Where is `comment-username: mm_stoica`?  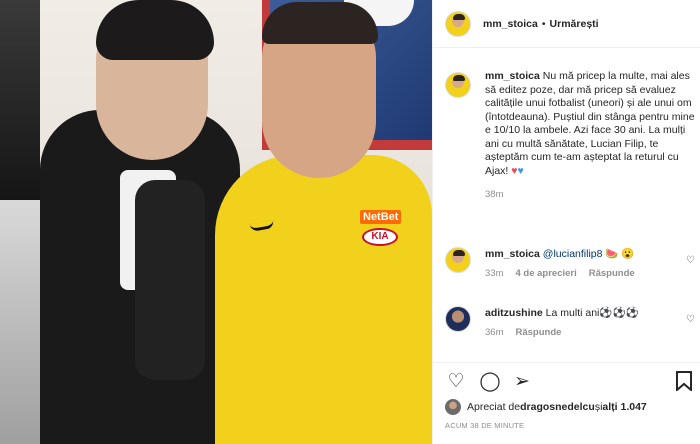 comment-username: mm_stoica is located at coordinates (512, 254).